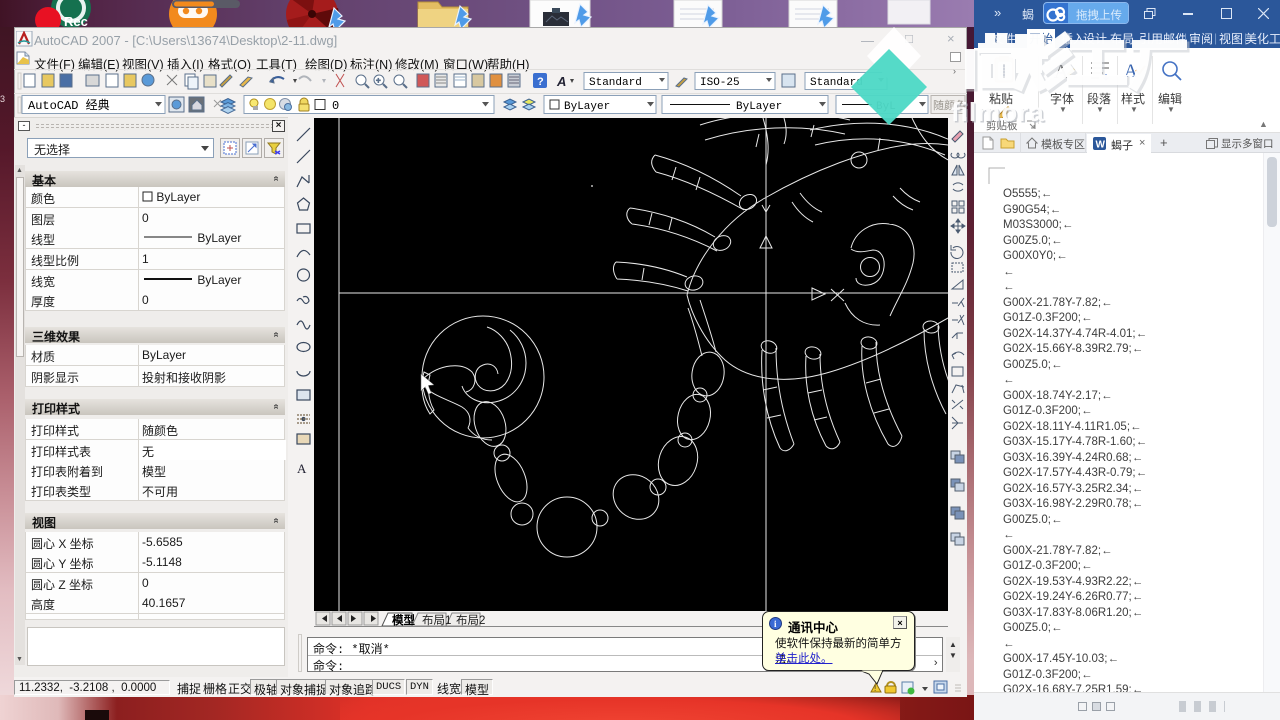 The height and width of the screenshot is (720, 1280). Describe the element at coordinates (998, 112) in the screenshot. I see `svg-text: filmora` at that location.